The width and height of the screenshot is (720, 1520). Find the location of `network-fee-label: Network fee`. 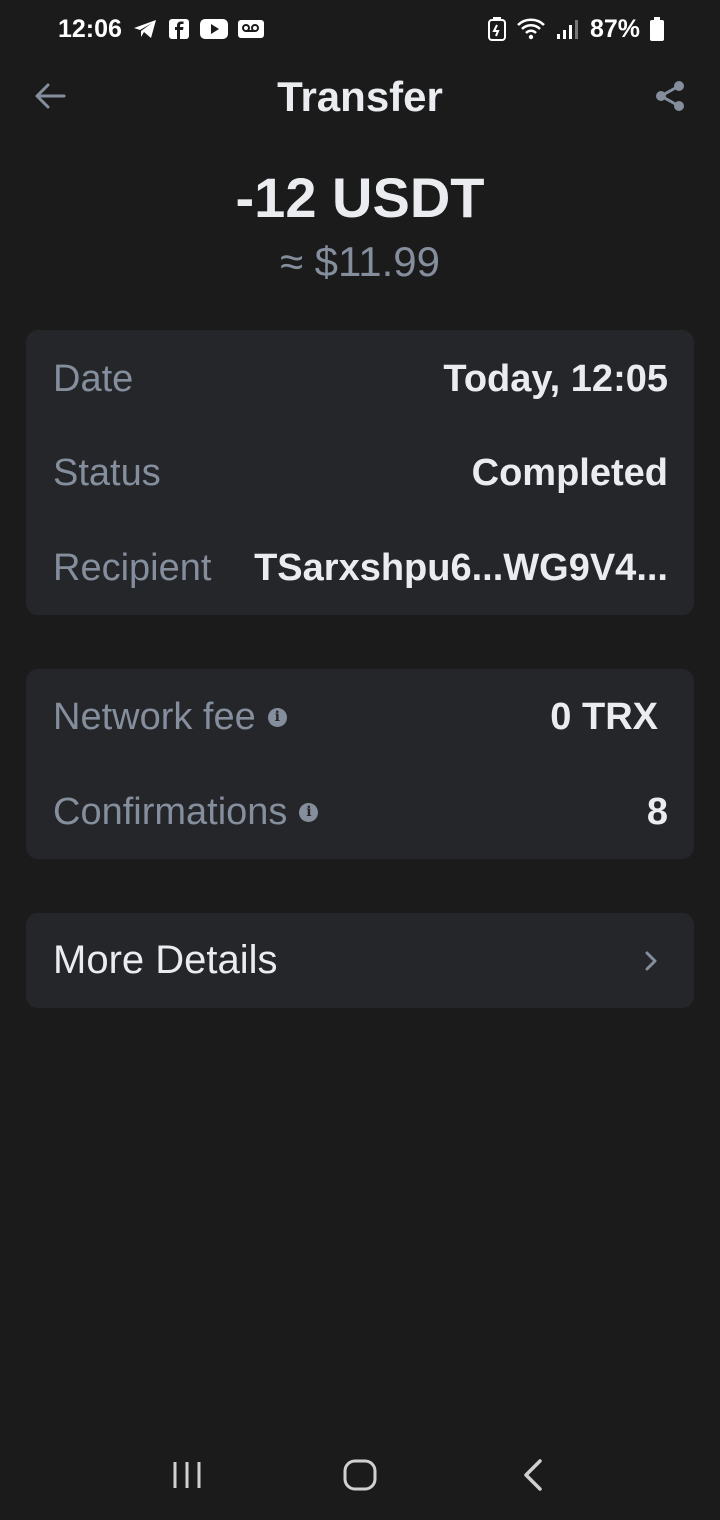

network-fee-label: Network fee is located at coordinates (154, 716).